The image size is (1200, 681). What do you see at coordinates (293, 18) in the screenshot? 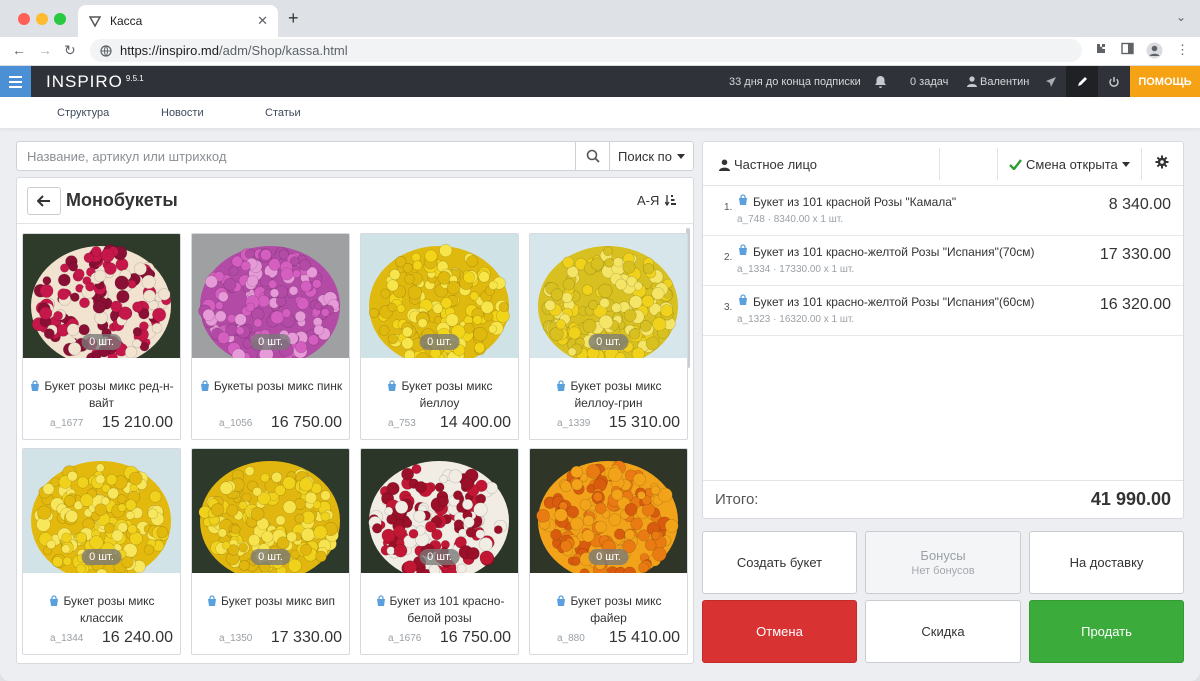
I see `new-tab-icon: +` at bounding box center [293, 18].